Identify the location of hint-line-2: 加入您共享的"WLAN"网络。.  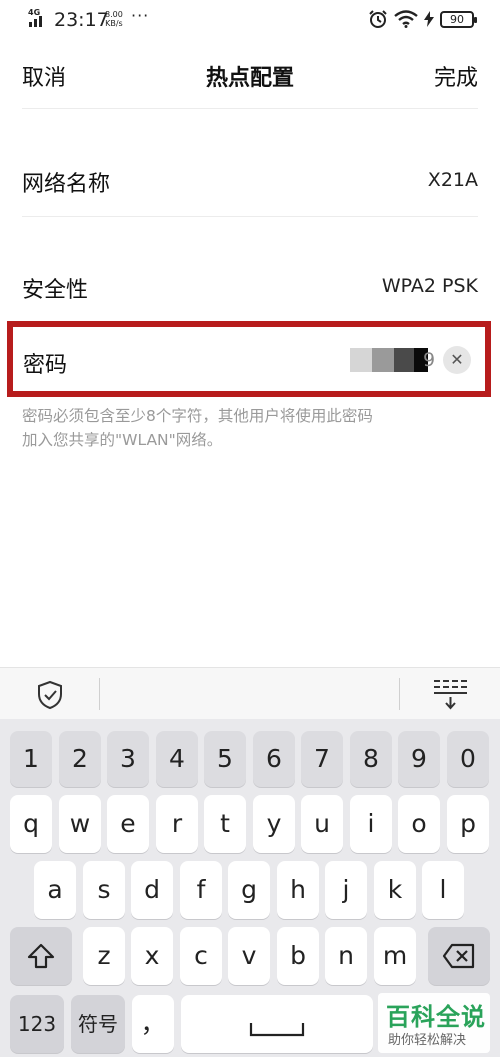
(122, 440).